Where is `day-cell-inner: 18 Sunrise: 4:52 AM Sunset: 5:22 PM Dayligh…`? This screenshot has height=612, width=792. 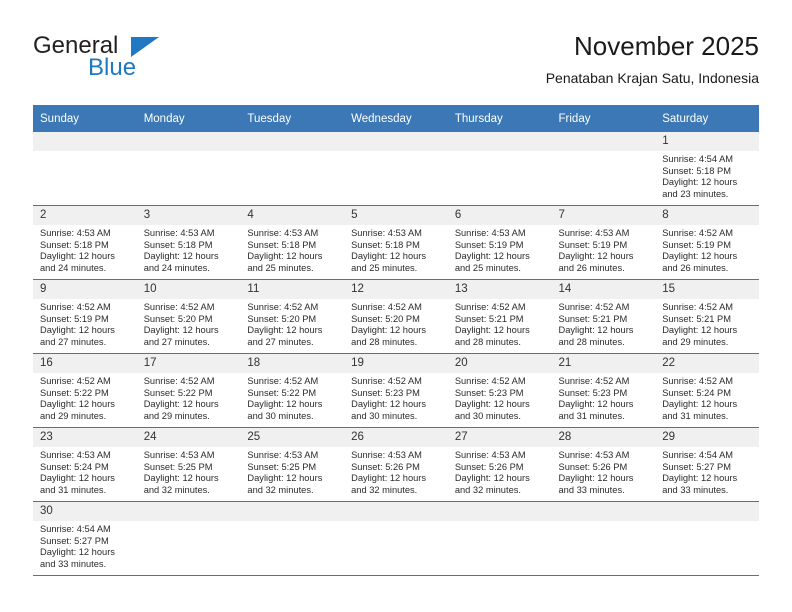 day-cell-inner: 18 Sunrise: 4:52 AM Sunset: 5:22 PM Dayligh… is located at coordinates (292, 390).